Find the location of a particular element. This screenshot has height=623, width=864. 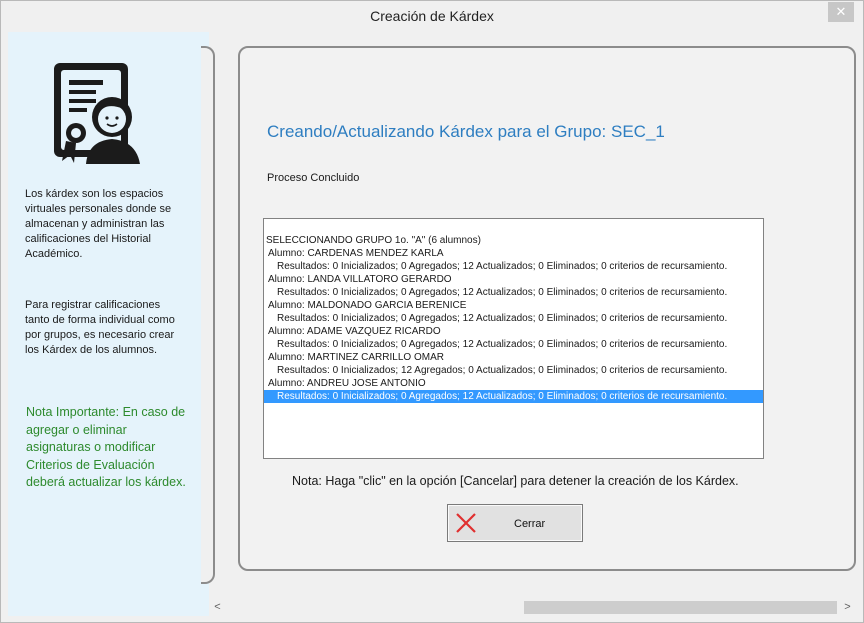

window-close-button: ✕ is located at coordinates (841, 12).